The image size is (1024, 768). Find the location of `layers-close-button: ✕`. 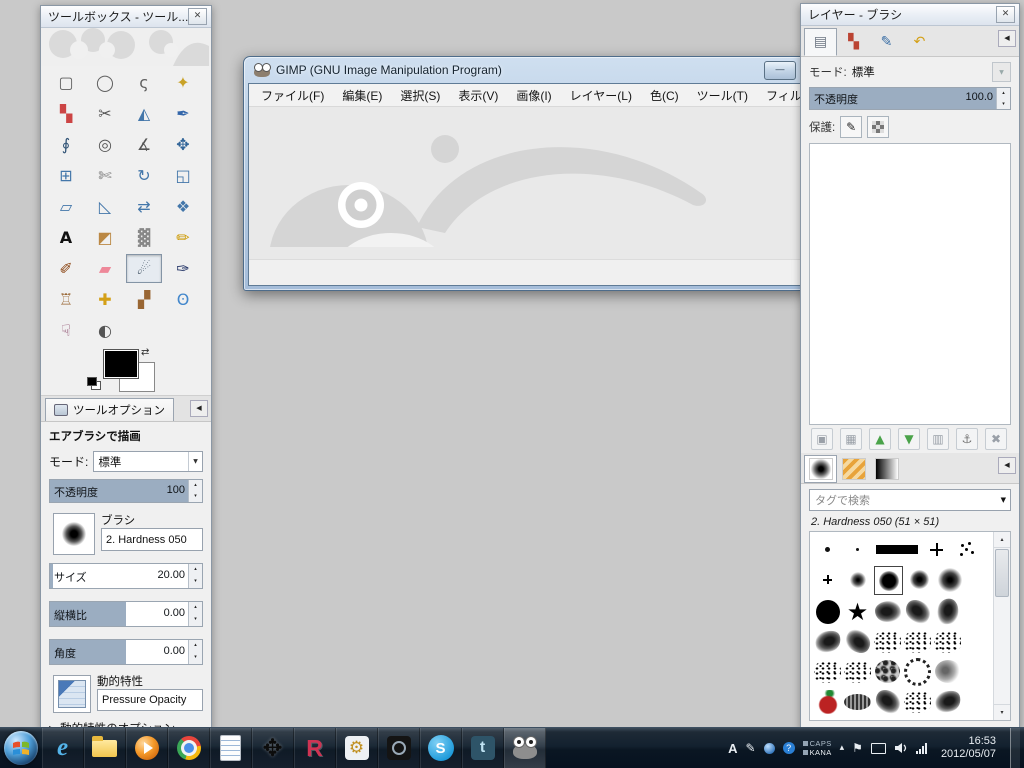

layers-close-button: ✕ is located at coordinates (1005, 14).